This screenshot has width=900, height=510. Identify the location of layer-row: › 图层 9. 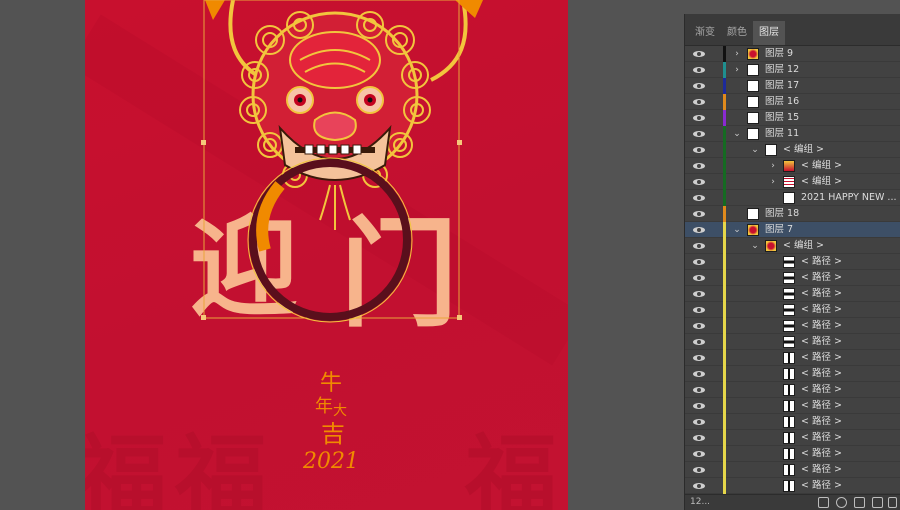
(792, 54).